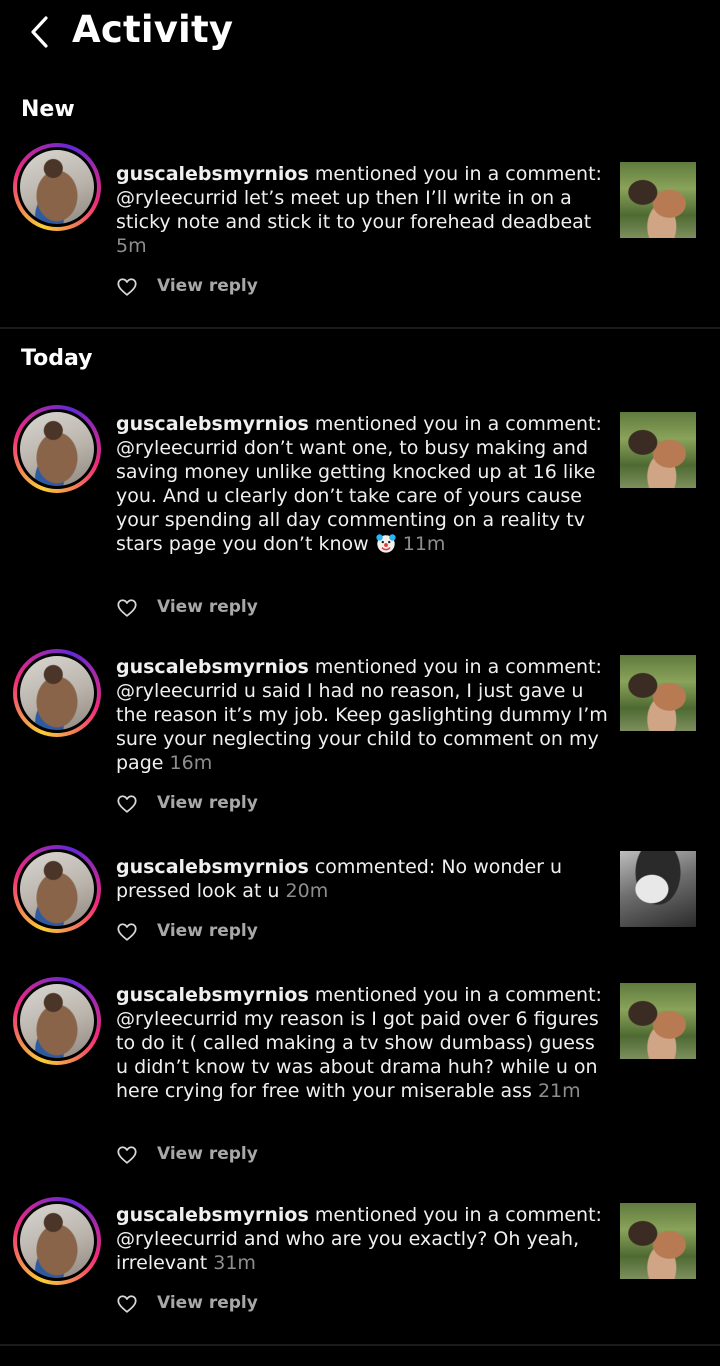 The height and width of the screenshot is (1366, 720). I want to click on clown-face-emoji-icon, so click(386, 543).